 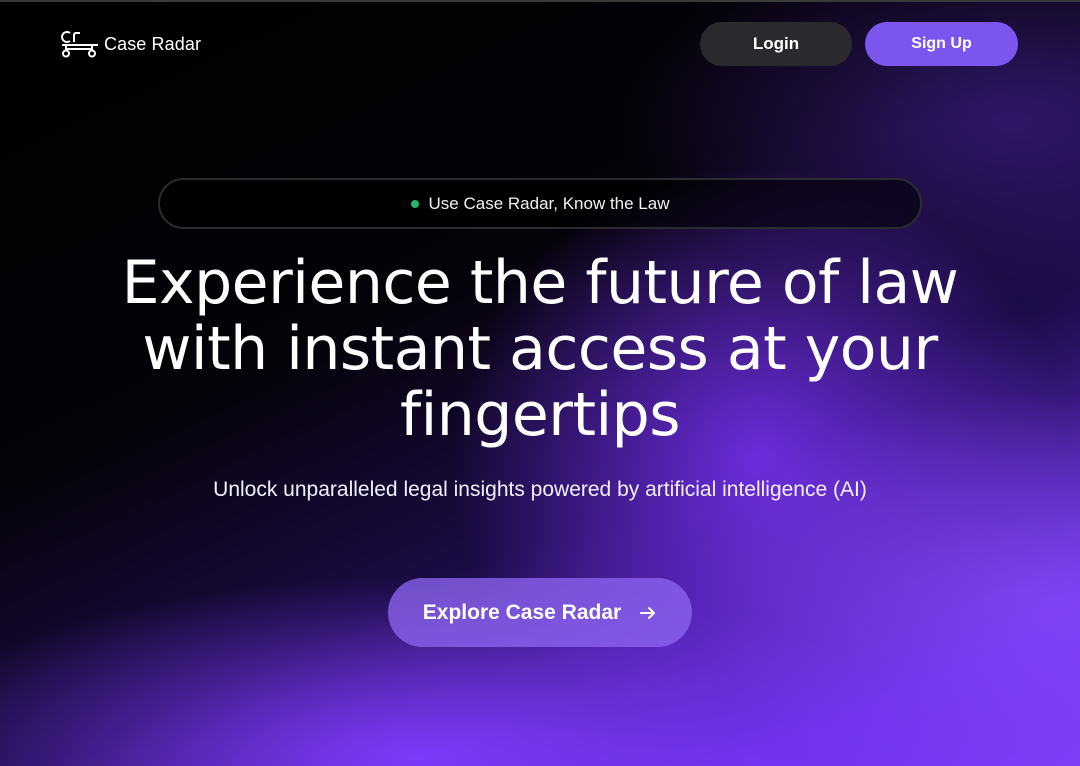 What do you see at coordinates (522, 612) in the screenshot?
I see `explore-button-label: Explore Case Radar` at bounding box center [522, 612].